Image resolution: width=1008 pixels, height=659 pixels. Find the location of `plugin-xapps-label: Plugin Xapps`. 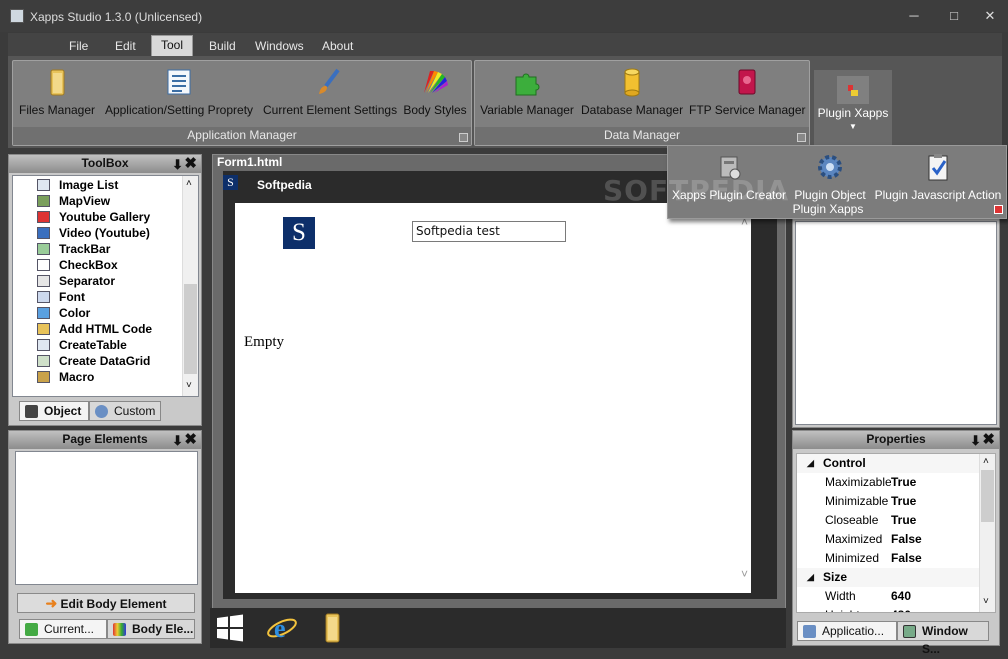

plugin-xapps-label: Plugin Xapps is located at coordinates (853, 113).